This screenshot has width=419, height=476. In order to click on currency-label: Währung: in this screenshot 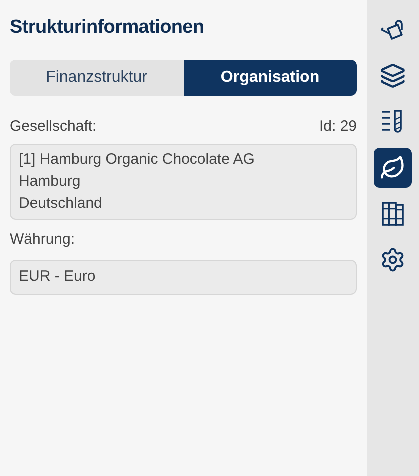, I will do `click(43, 240)`.